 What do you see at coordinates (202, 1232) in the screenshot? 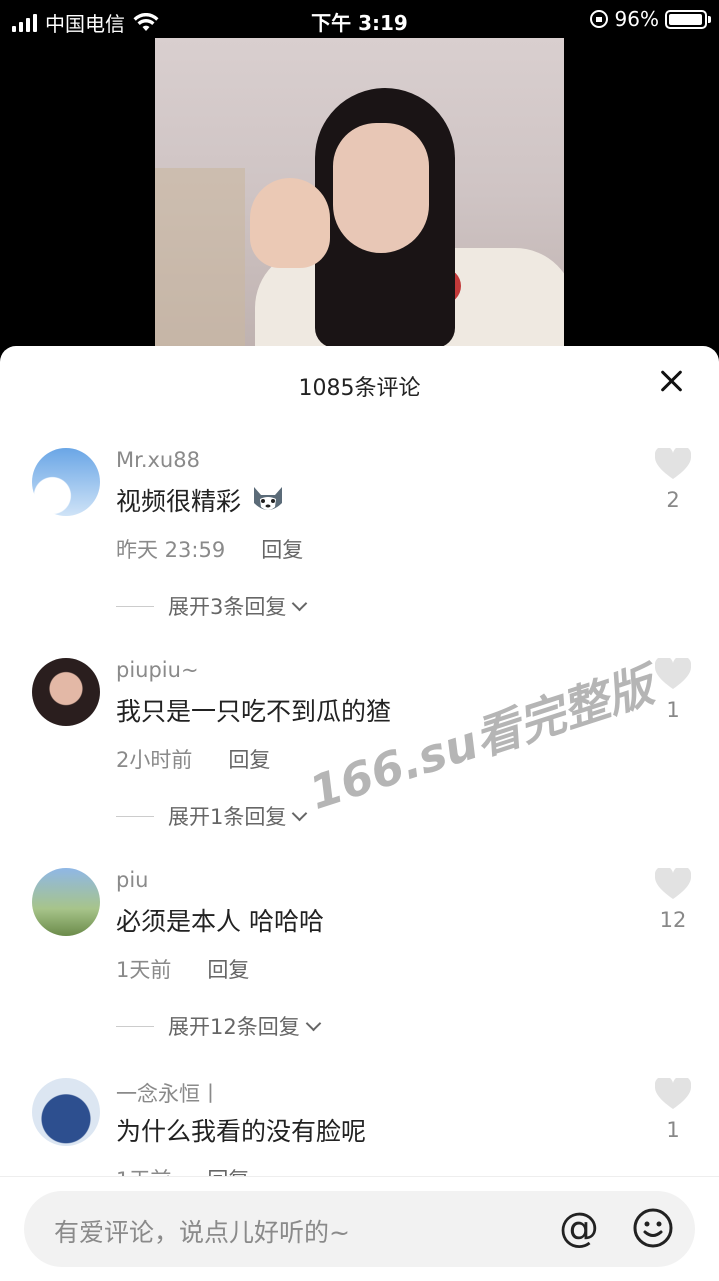
I see `comment-input-placeholder: 有爱评论，说点儿好听的~` at bounding box center [202, 1232].